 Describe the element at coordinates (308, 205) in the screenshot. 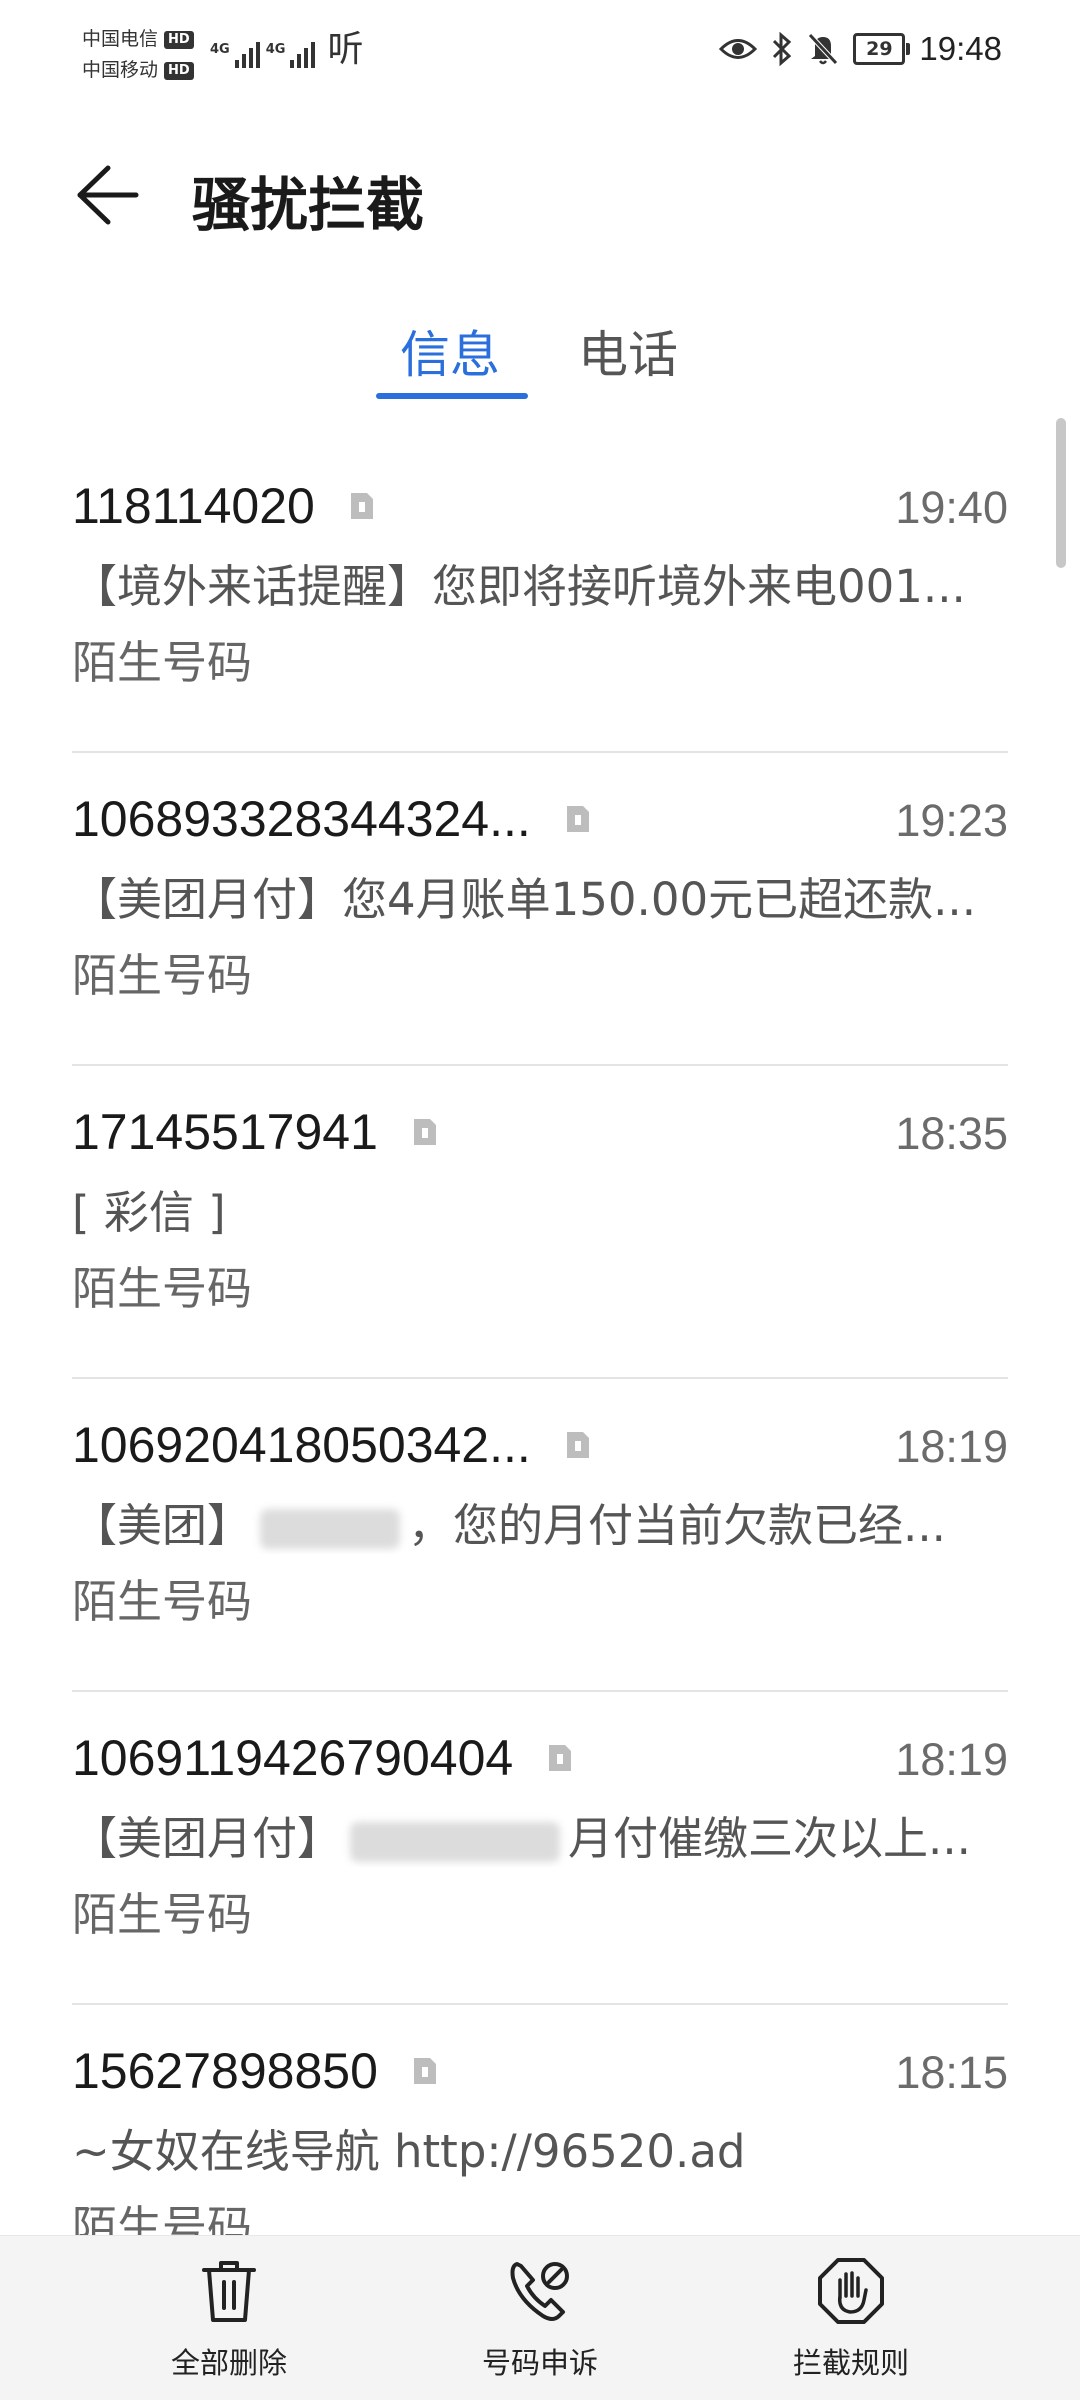

I see `page-title: 骚扰拦截` at that location.